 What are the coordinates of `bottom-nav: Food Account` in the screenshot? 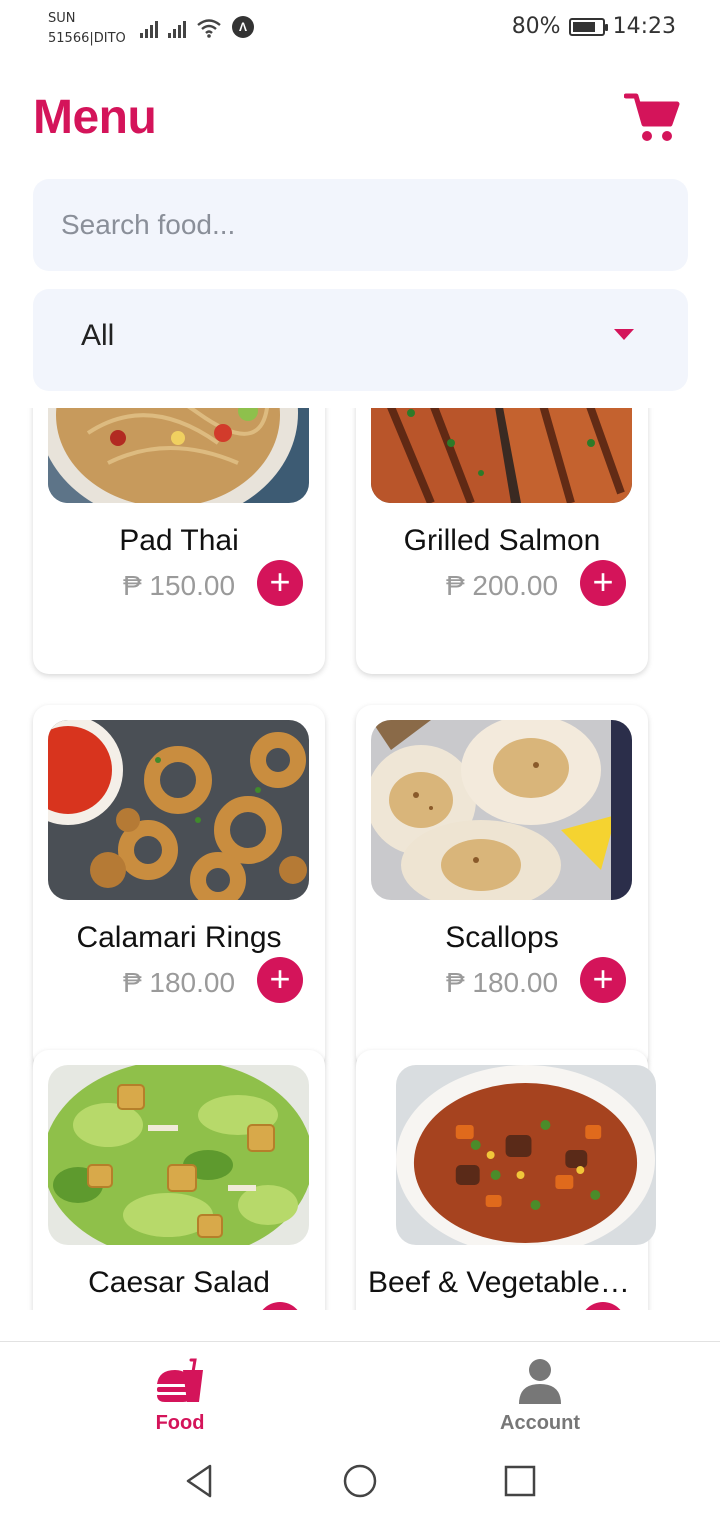 It's located at (360, 1391).